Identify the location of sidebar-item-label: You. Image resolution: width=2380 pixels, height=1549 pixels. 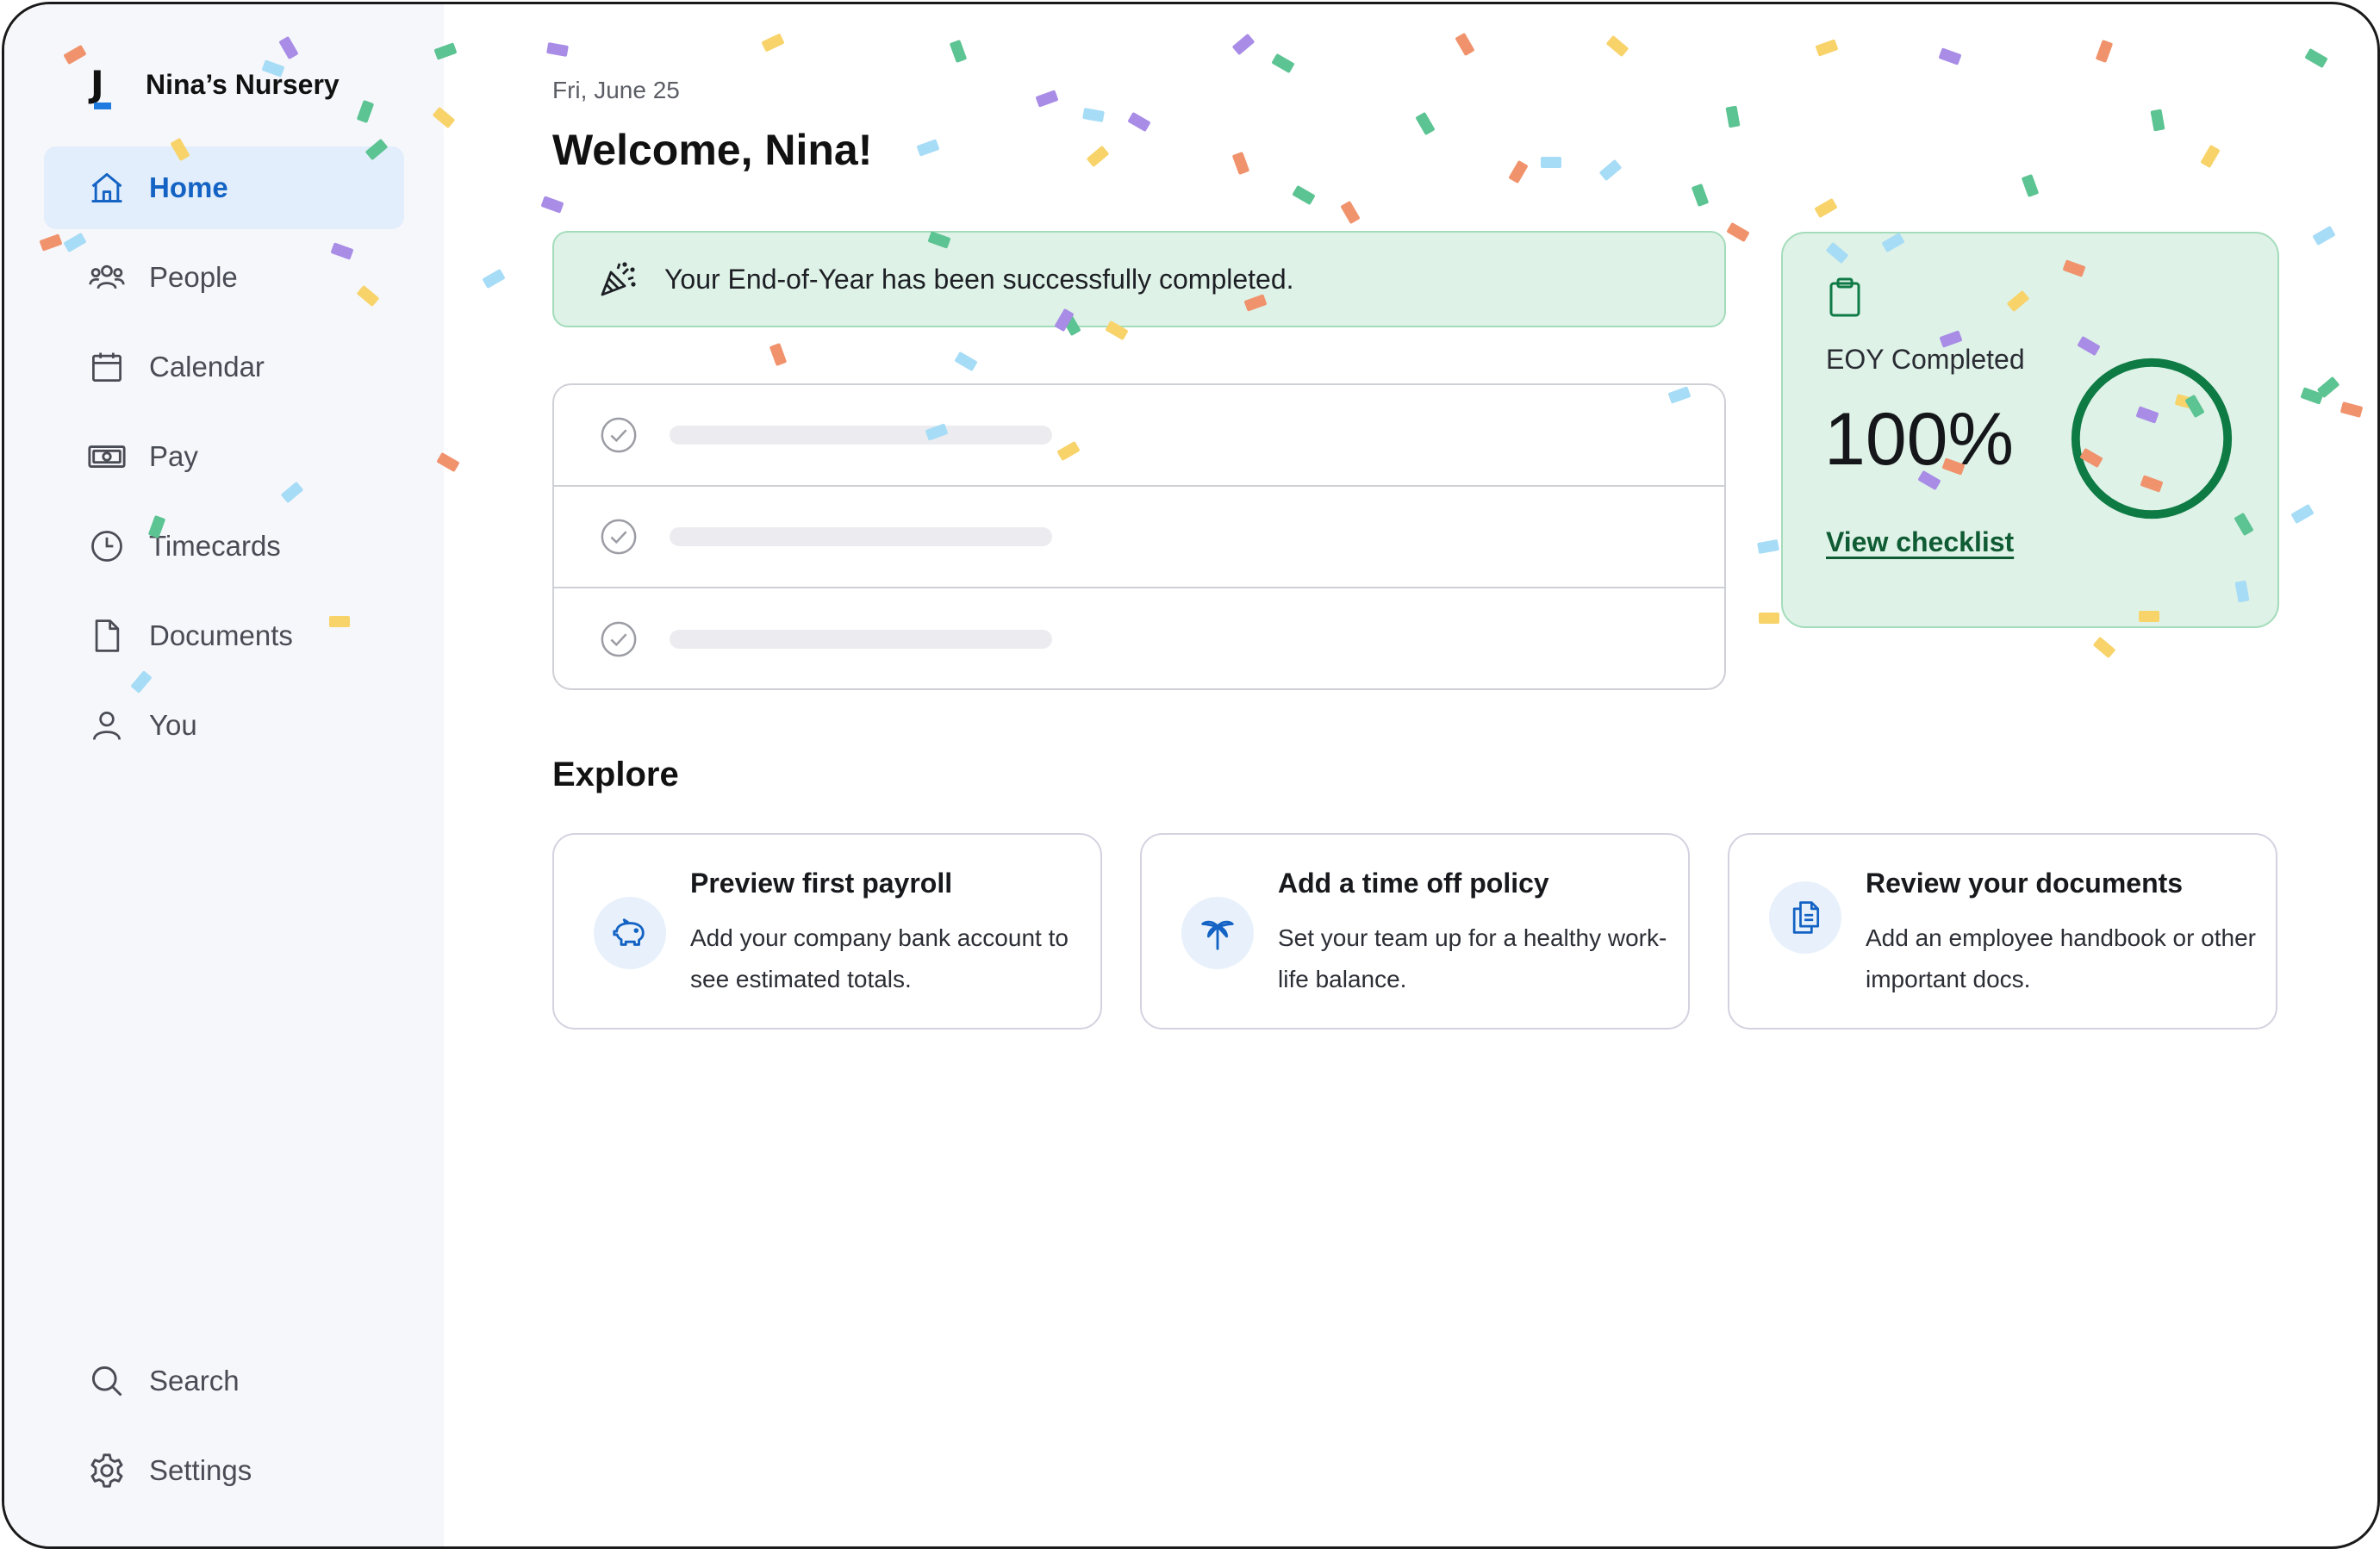
(173, 725).